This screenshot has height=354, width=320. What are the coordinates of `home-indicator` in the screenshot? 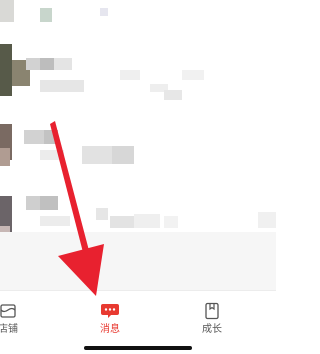 It's located at (138, 348).